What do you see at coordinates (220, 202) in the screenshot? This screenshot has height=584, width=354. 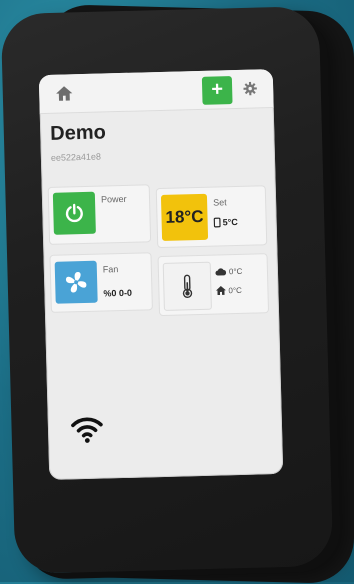 I see `setpoint-label: Set` at bounding box center [220, 202].